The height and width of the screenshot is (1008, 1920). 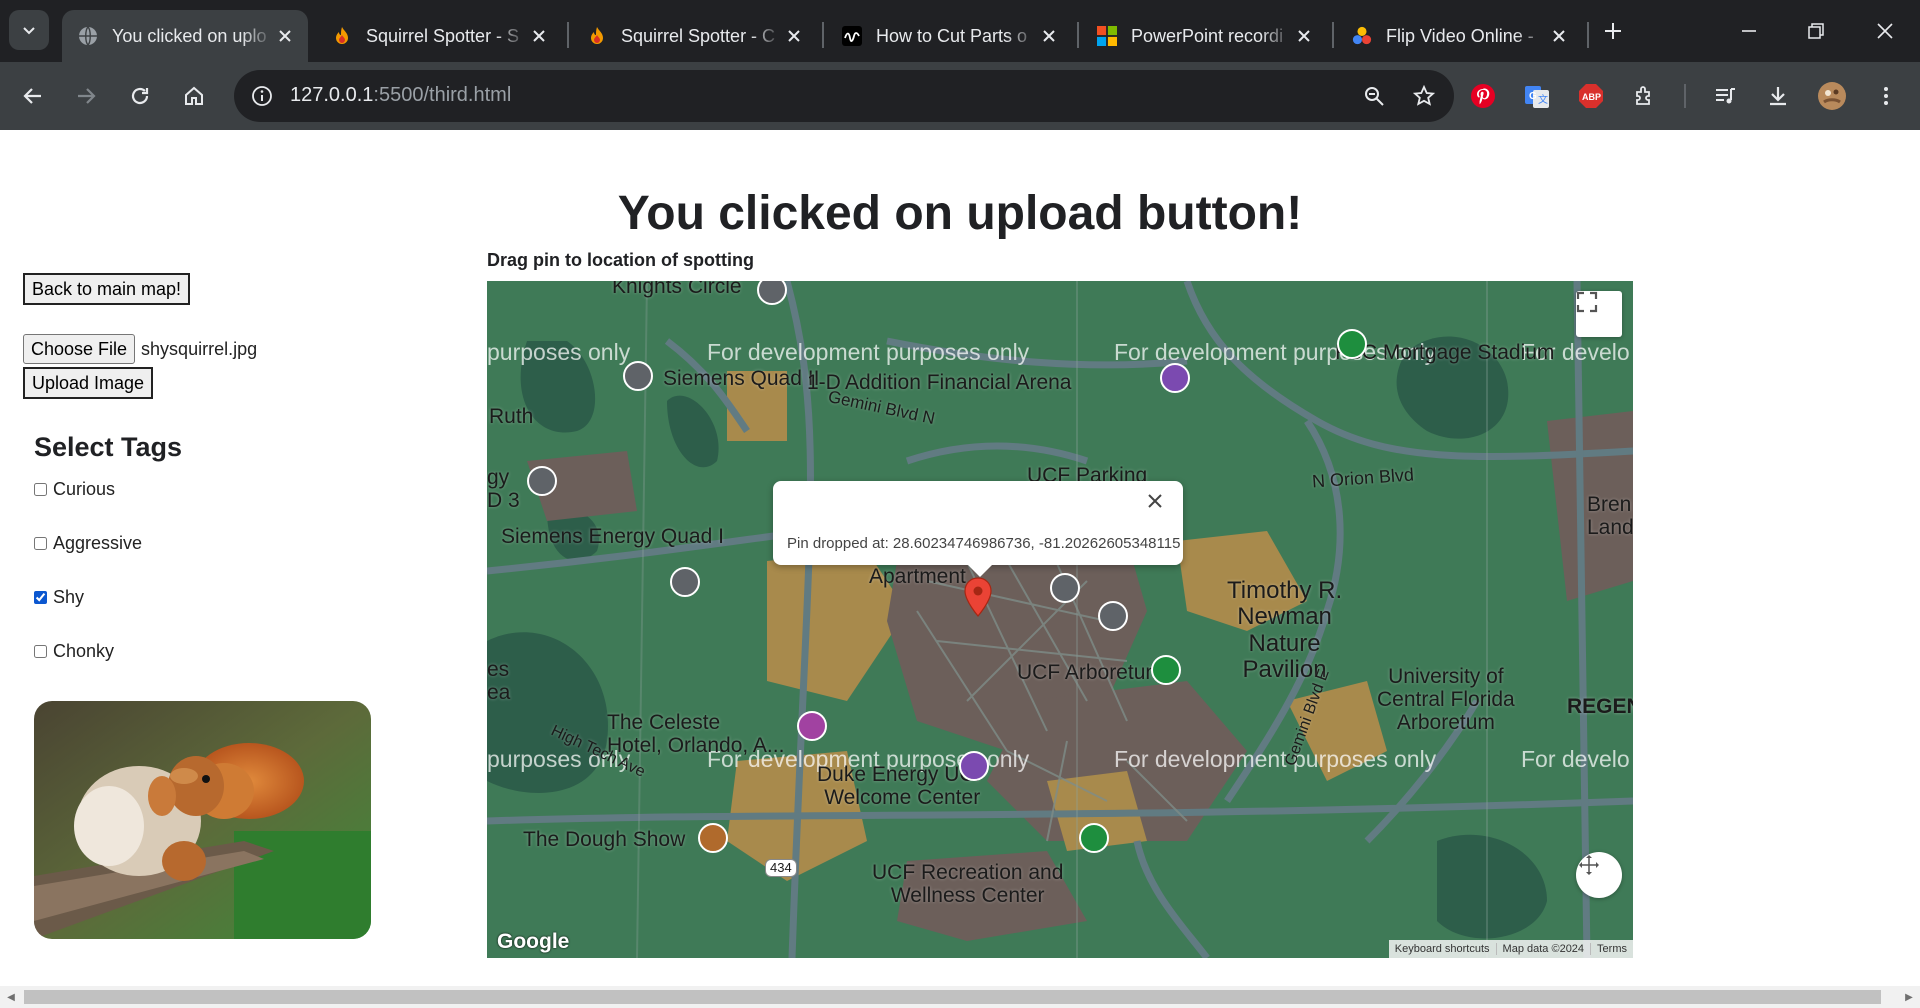 What do you see at coordinates (439, 36) in the screenshot?
I see `tab-squirrel-spotter-1: Squirrel Spotter - S` at bounding box center [439, 36].